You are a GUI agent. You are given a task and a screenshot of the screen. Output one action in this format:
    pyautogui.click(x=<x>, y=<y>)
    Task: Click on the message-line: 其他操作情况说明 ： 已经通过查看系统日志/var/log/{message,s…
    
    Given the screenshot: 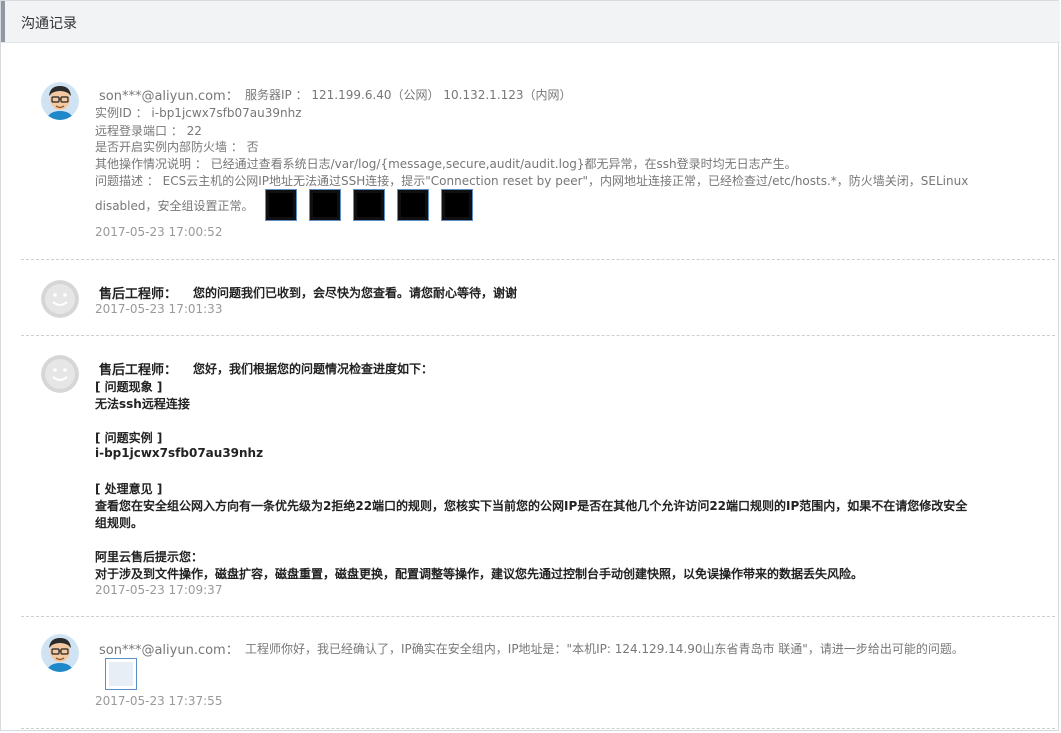 What is the action you would take?
    pyautogui.click(x=446, y=164)
    